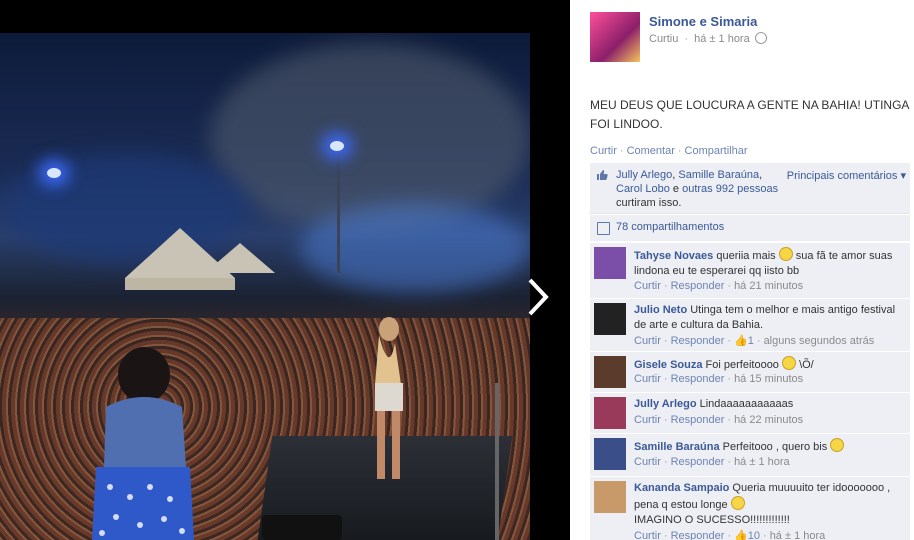  I want to click on meta-action: Curtiu, so click(664, 39).